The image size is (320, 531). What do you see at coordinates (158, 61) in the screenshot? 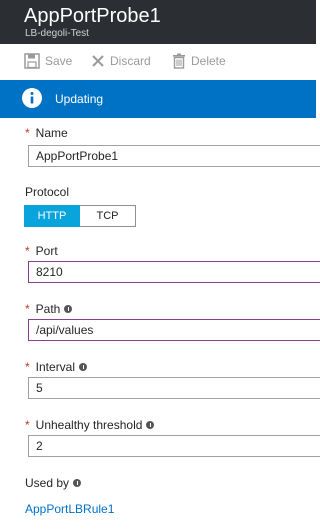
I see `command-bar: Save Discard Delete` at bounding box center [158, 61].